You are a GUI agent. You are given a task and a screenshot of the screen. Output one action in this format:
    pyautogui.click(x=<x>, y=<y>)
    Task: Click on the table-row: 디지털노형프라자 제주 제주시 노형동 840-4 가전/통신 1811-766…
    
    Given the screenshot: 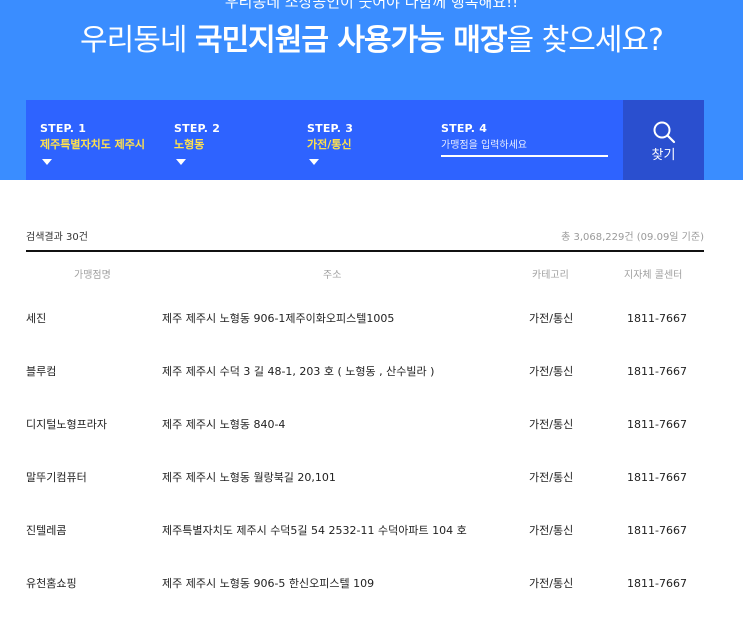 What is the action you would take?
    pyautogui.click(x=365, y=444)
    